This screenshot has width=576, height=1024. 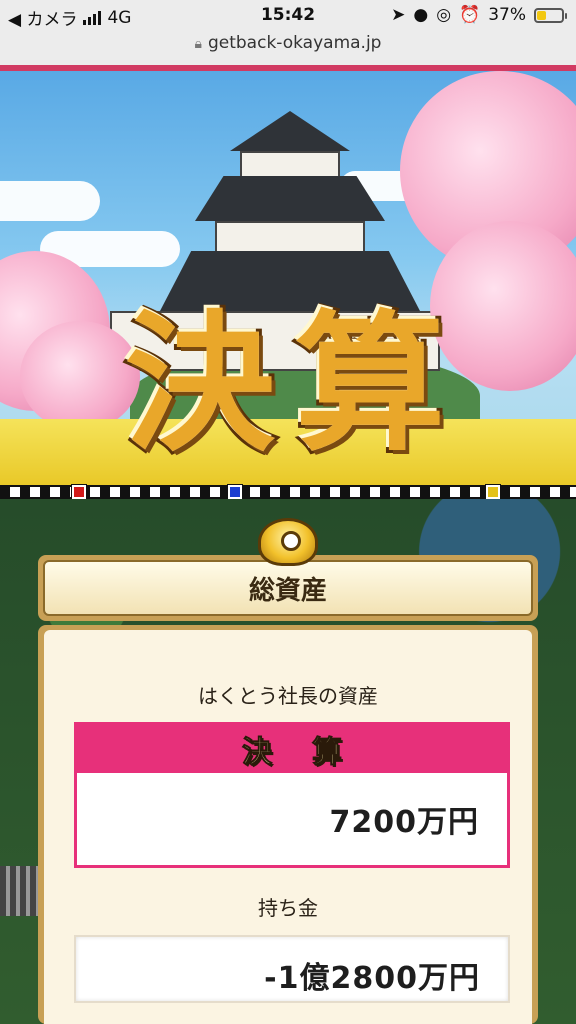 I want to click on battery-level, so click(x=541, y=15).